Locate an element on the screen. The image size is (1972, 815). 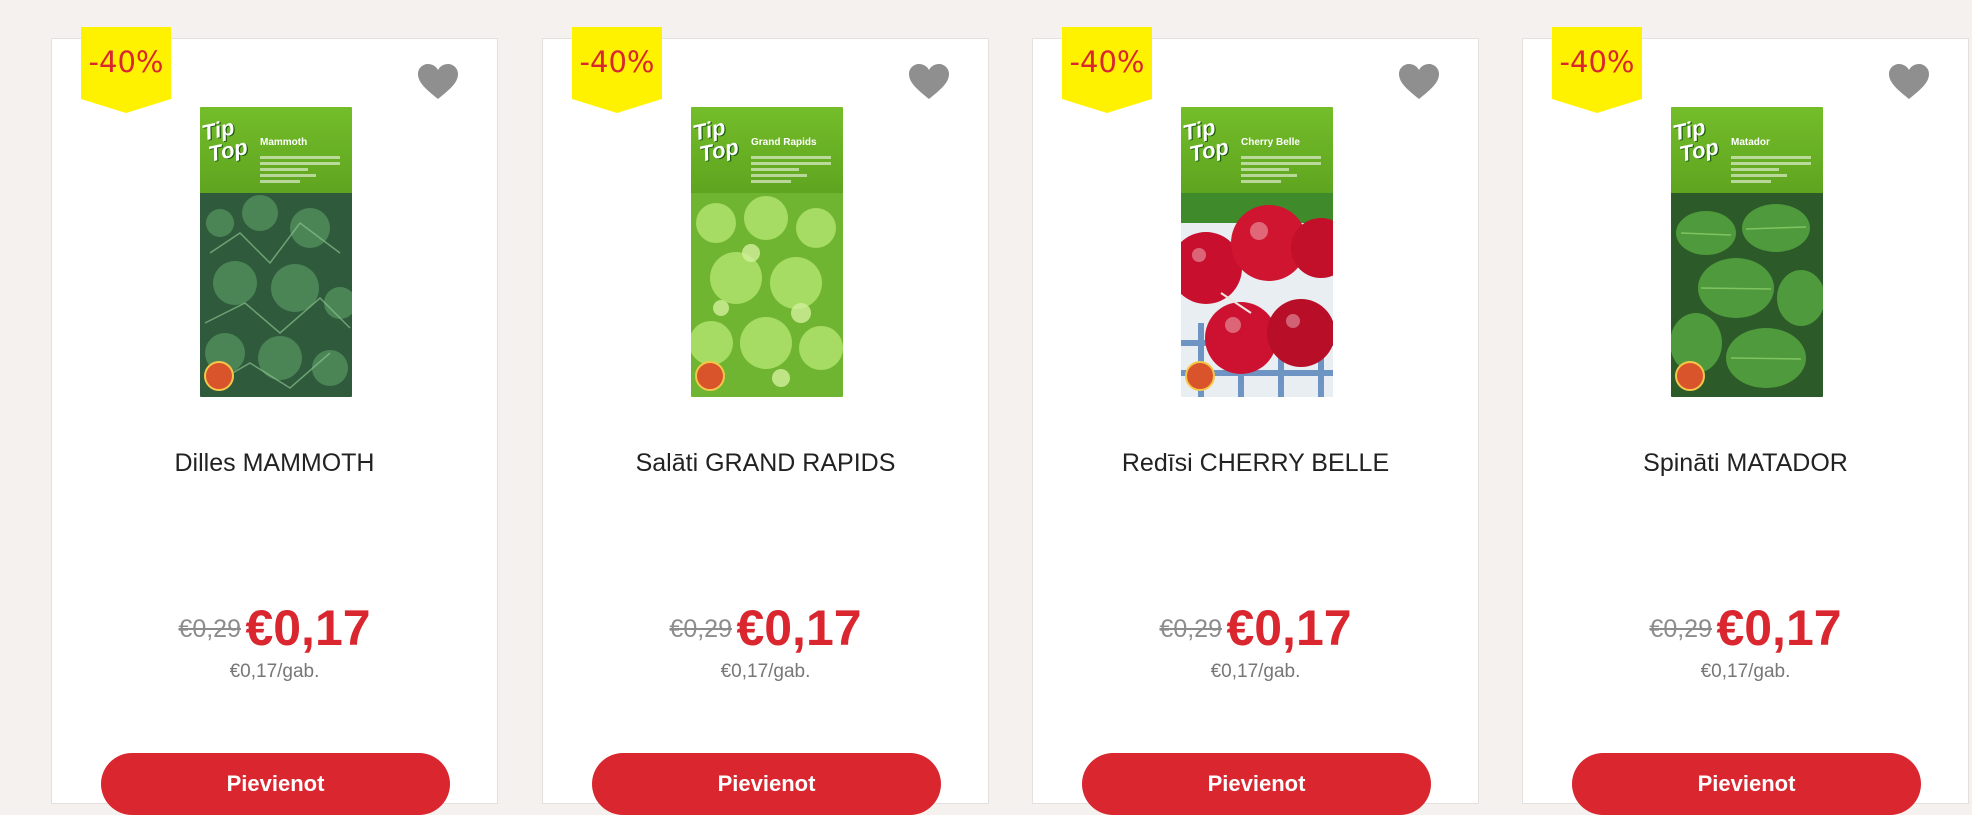
pack-title: Mammoth is located at coordinates (284, 142).